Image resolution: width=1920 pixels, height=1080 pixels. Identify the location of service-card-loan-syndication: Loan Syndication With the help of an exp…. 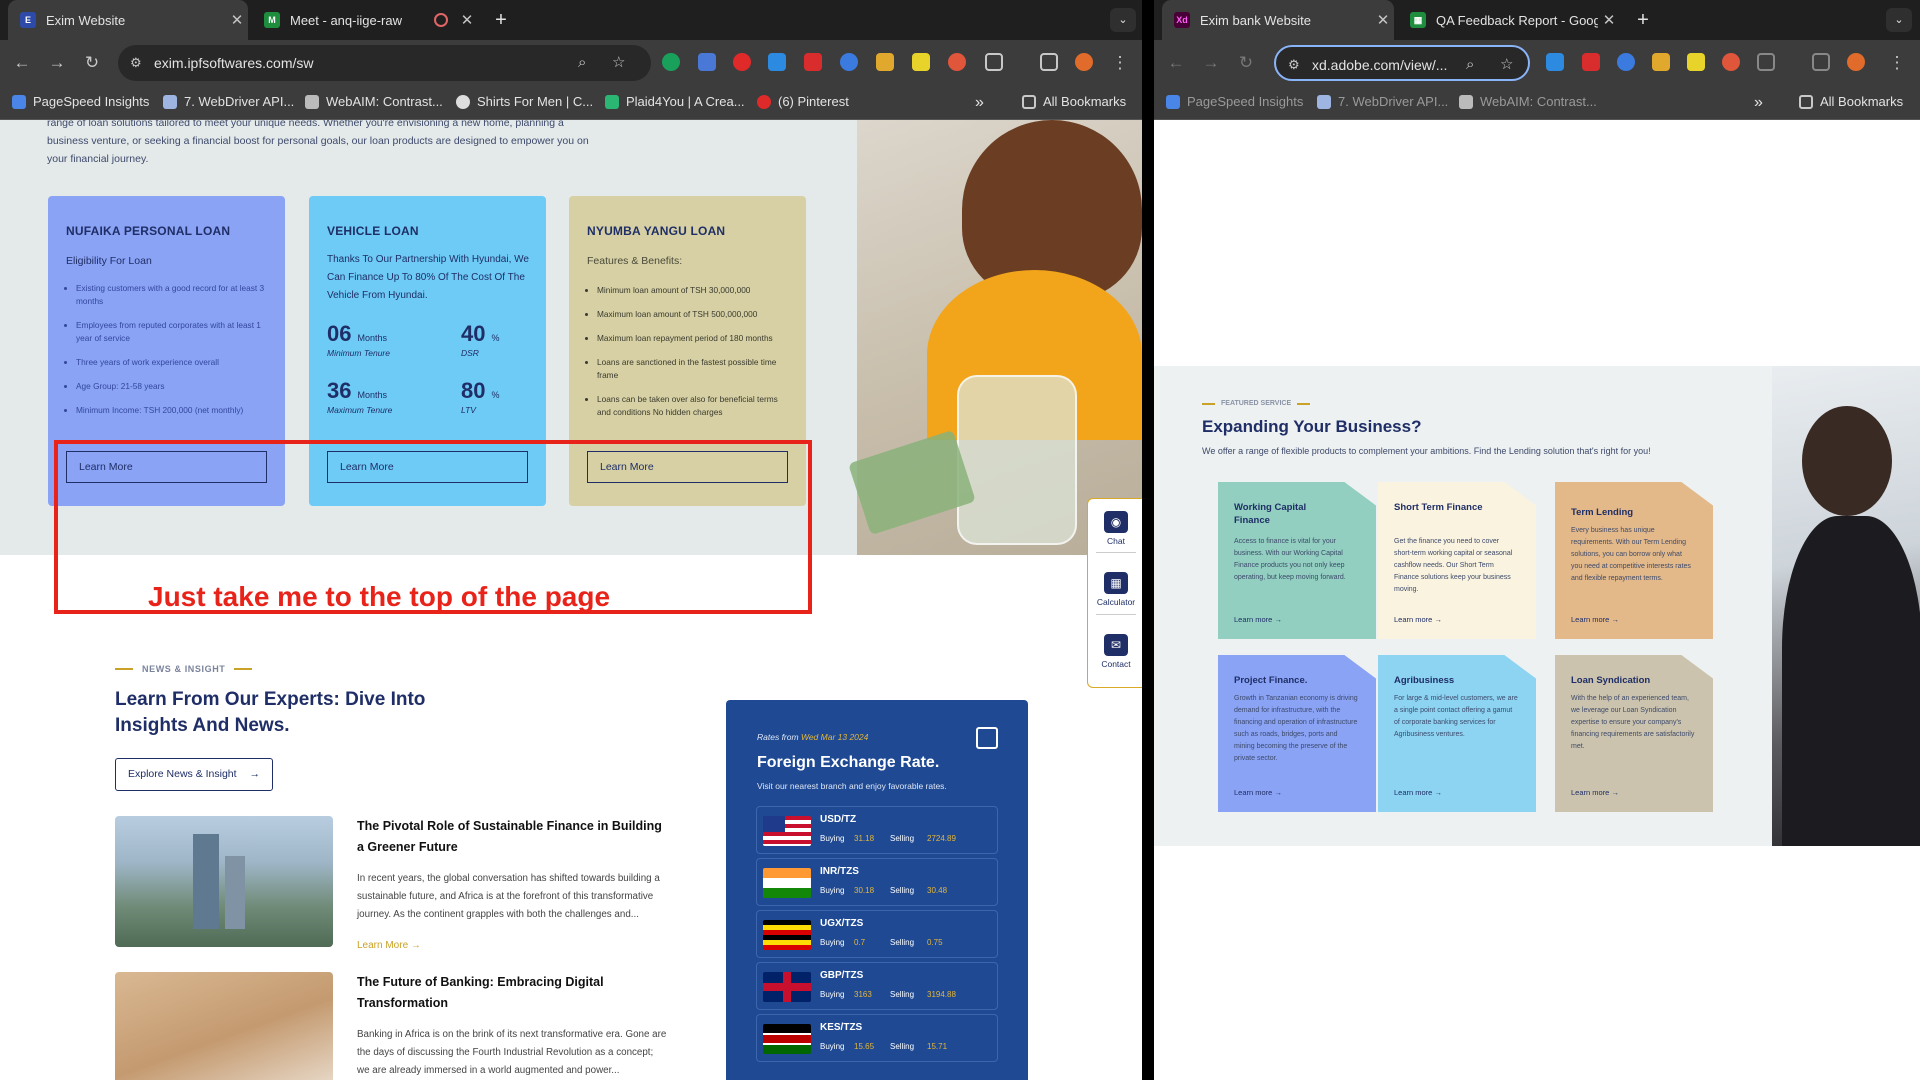
(1634, 733).